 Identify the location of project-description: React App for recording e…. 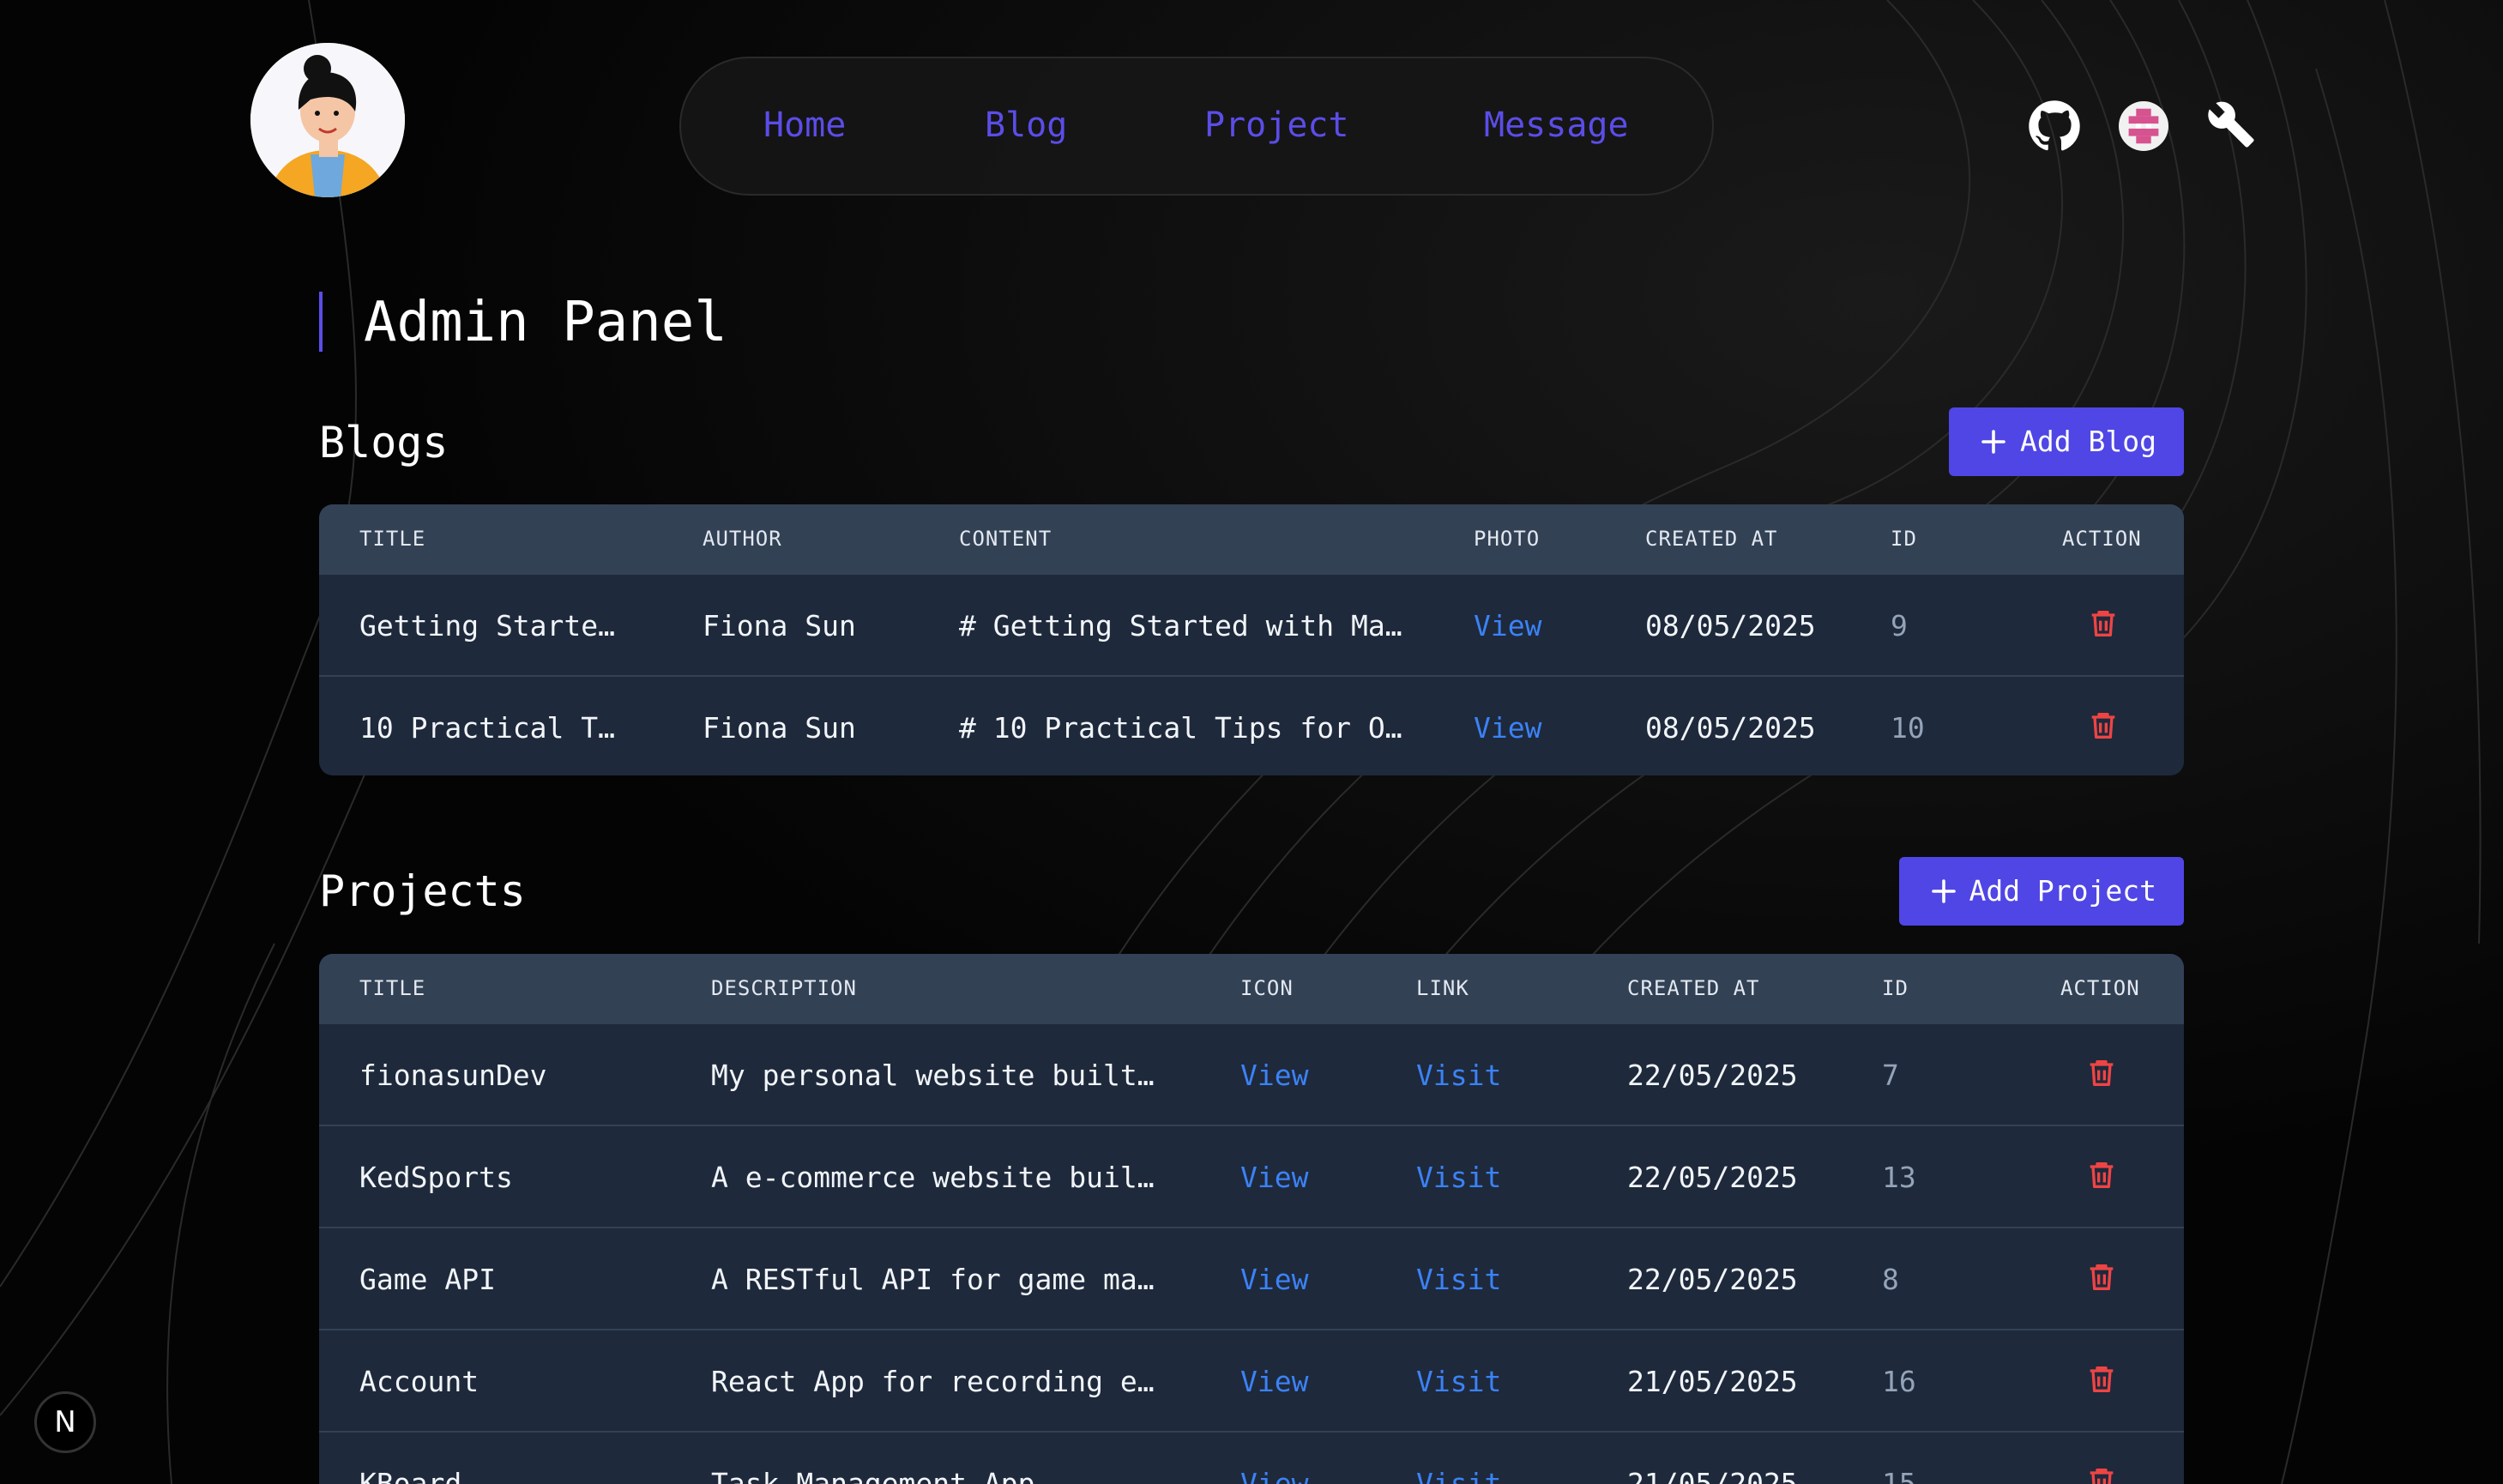
(933, 1381).